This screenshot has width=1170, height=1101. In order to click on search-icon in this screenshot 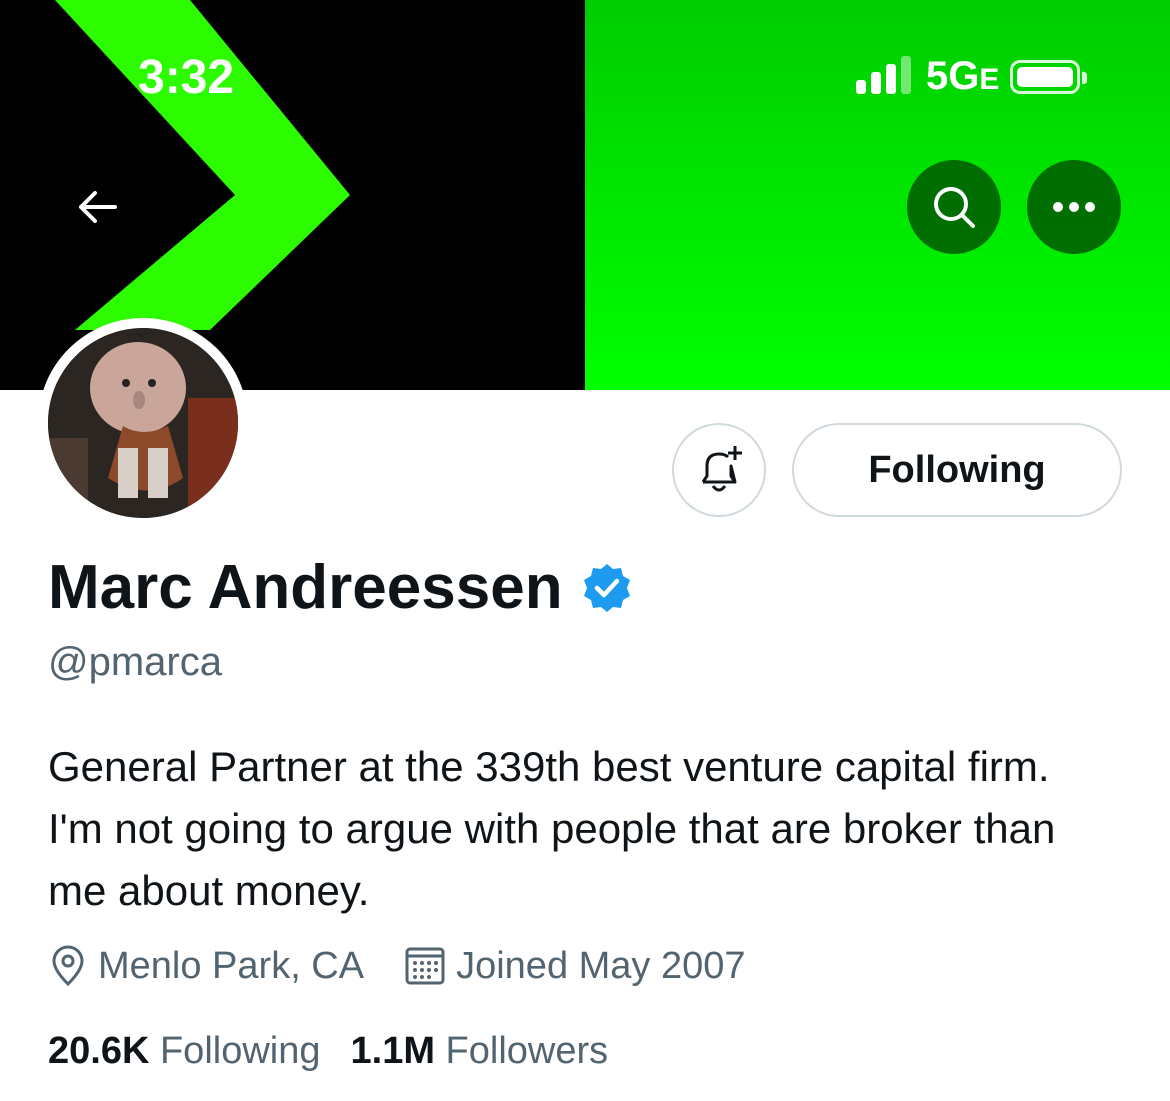, I will do `click(954, 207)`.